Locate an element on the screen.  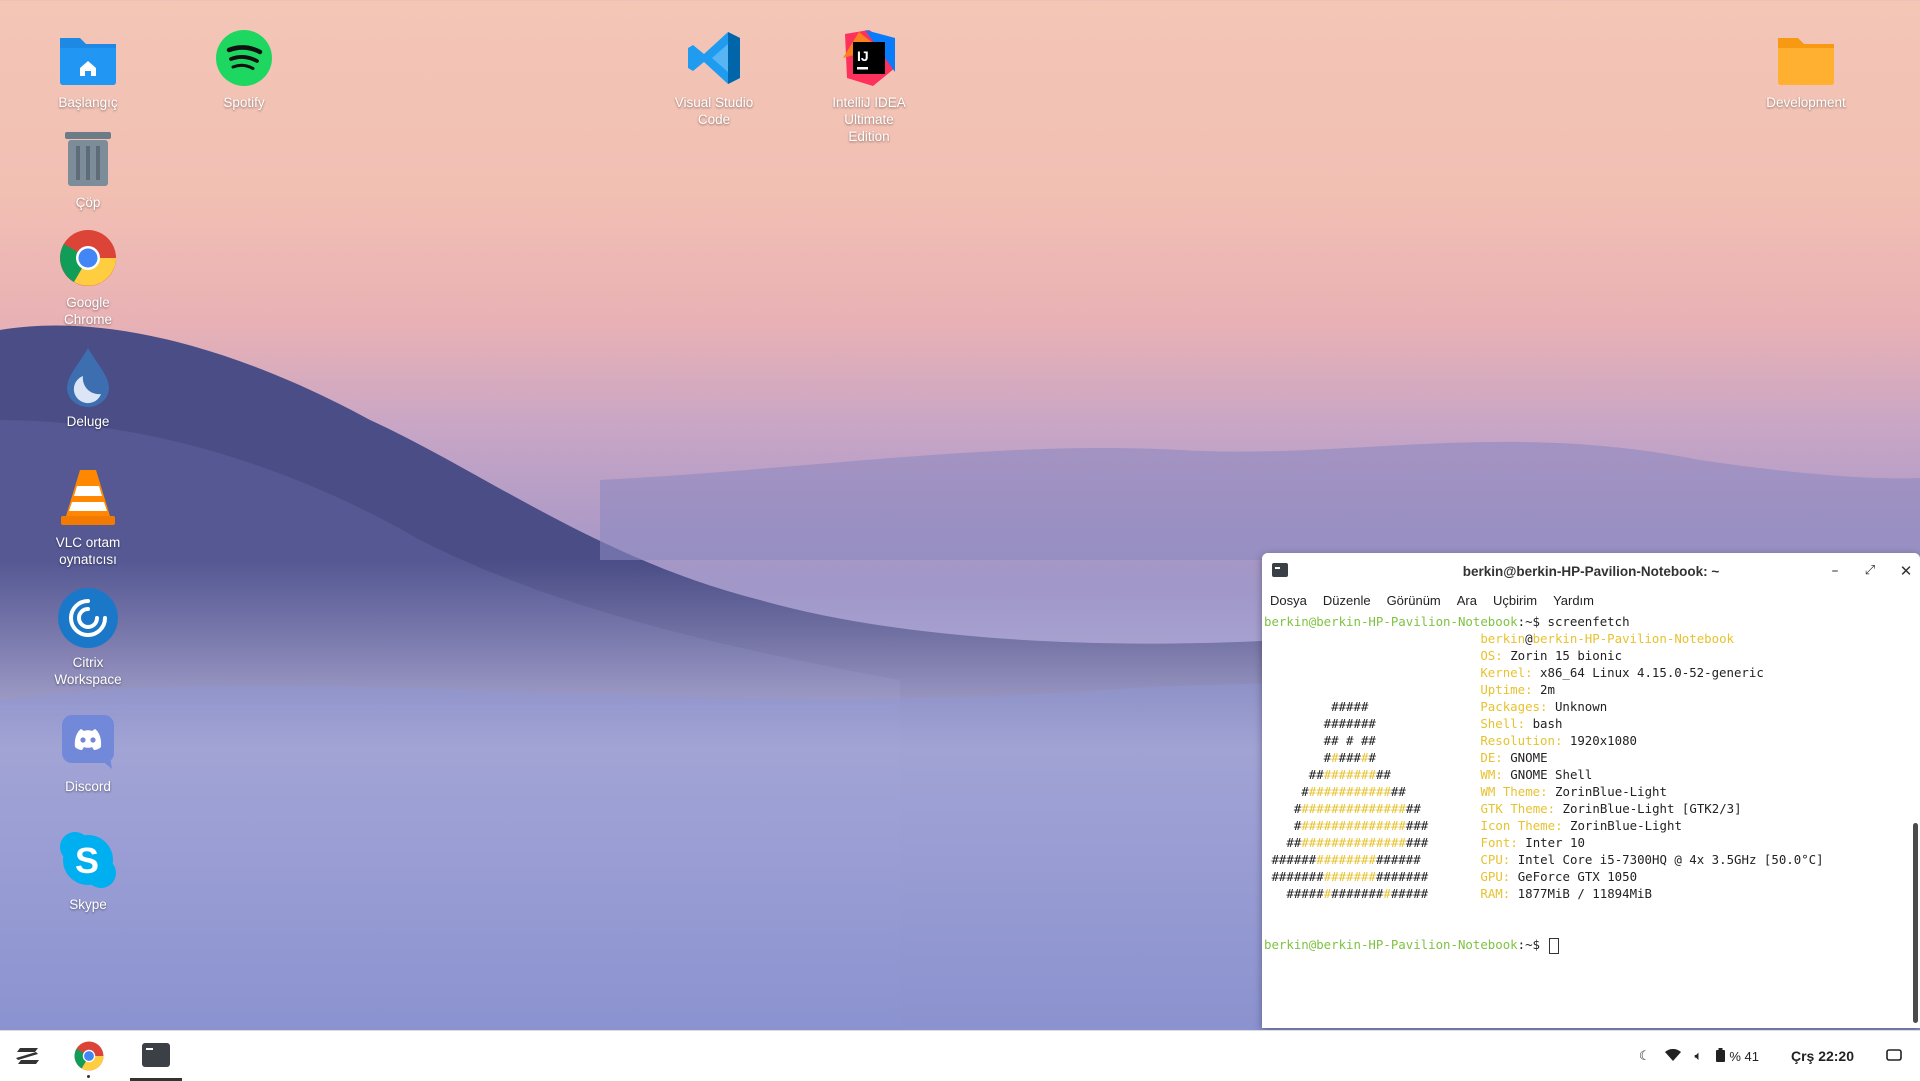
desktop-icon-baslangic: Başlangıç is located at coordinates (88, 68).